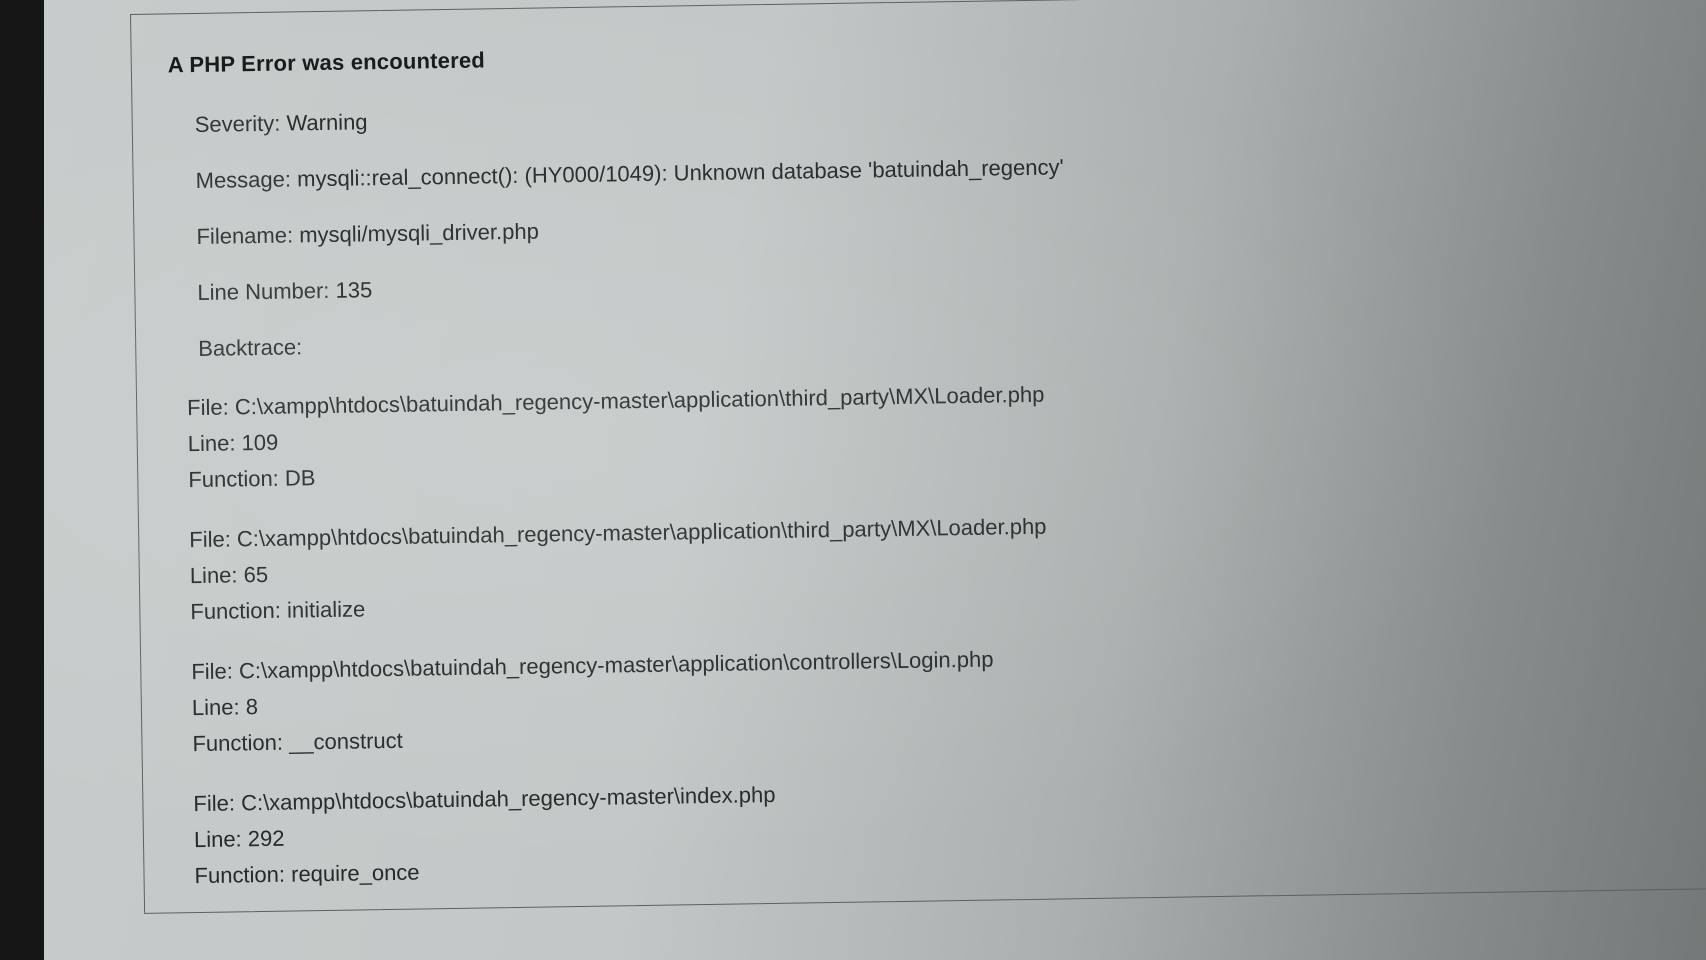 This screenshot has width=1706, height=960. I want to click on line-number-value: 135, so click(354, 290).